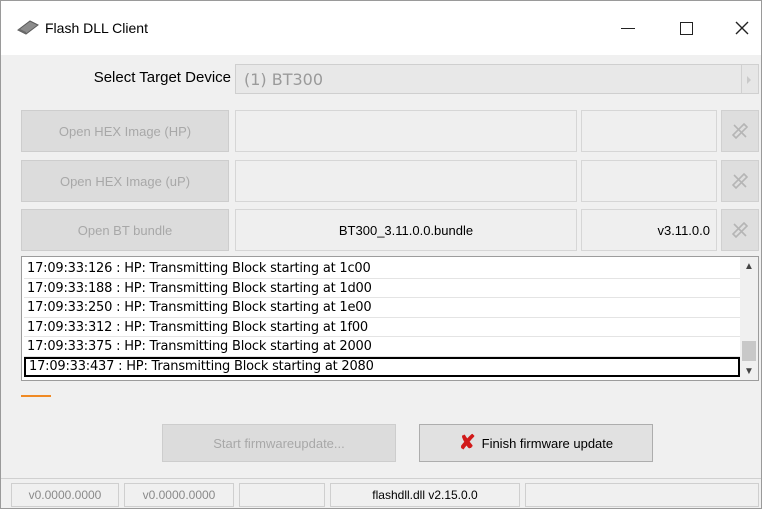 The width and height of the screenshot is (762, 509). Describe the element at coordinates (742, 28) in the screenshot. I see `close-icon` at that location.